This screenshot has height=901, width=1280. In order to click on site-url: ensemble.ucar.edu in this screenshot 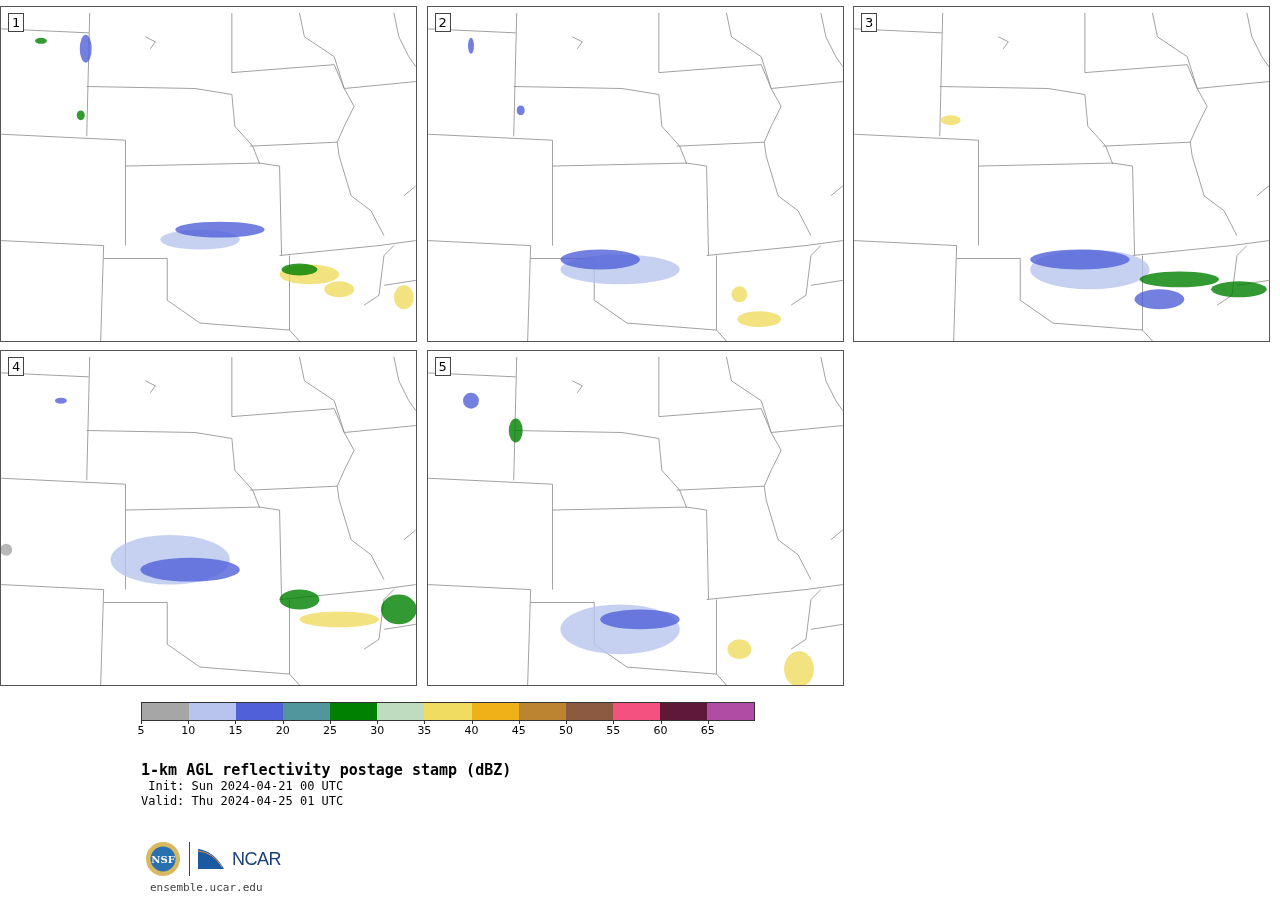, I will do `click(207, 887)`.